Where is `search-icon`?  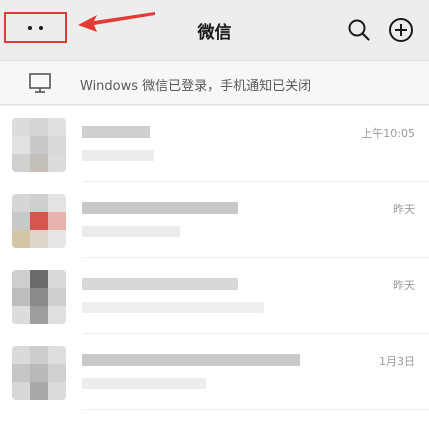 search-icon is located at coordinates (359, 30).